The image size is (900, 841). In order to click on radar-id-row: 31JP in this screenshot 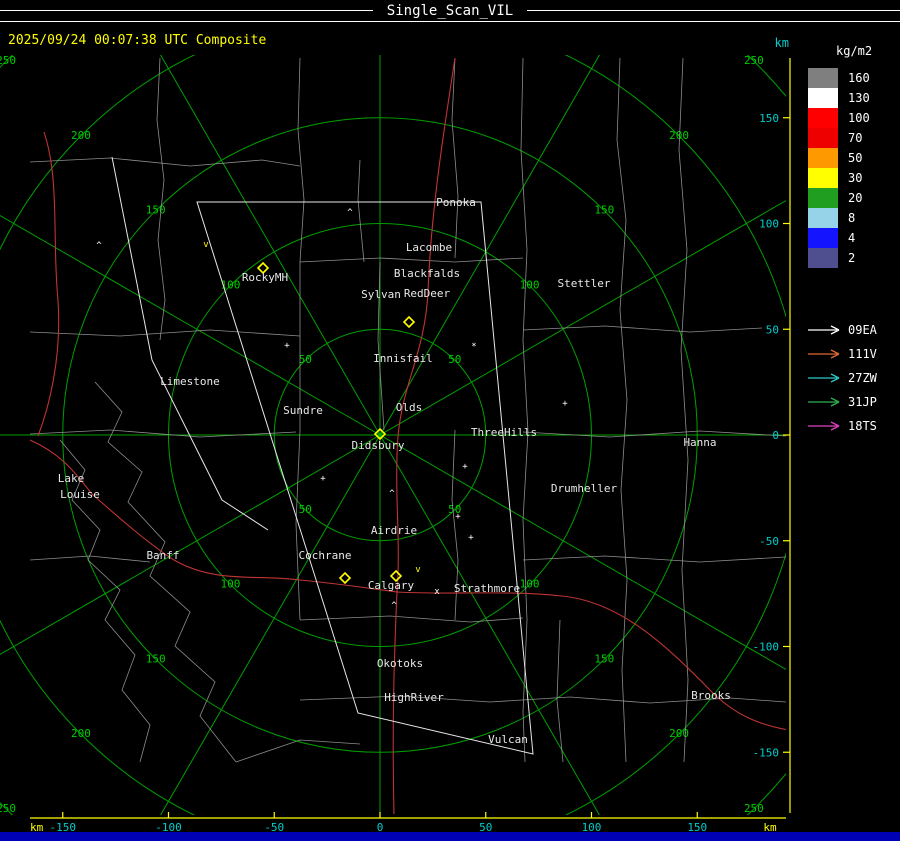, I will do `click(850, 402)`.